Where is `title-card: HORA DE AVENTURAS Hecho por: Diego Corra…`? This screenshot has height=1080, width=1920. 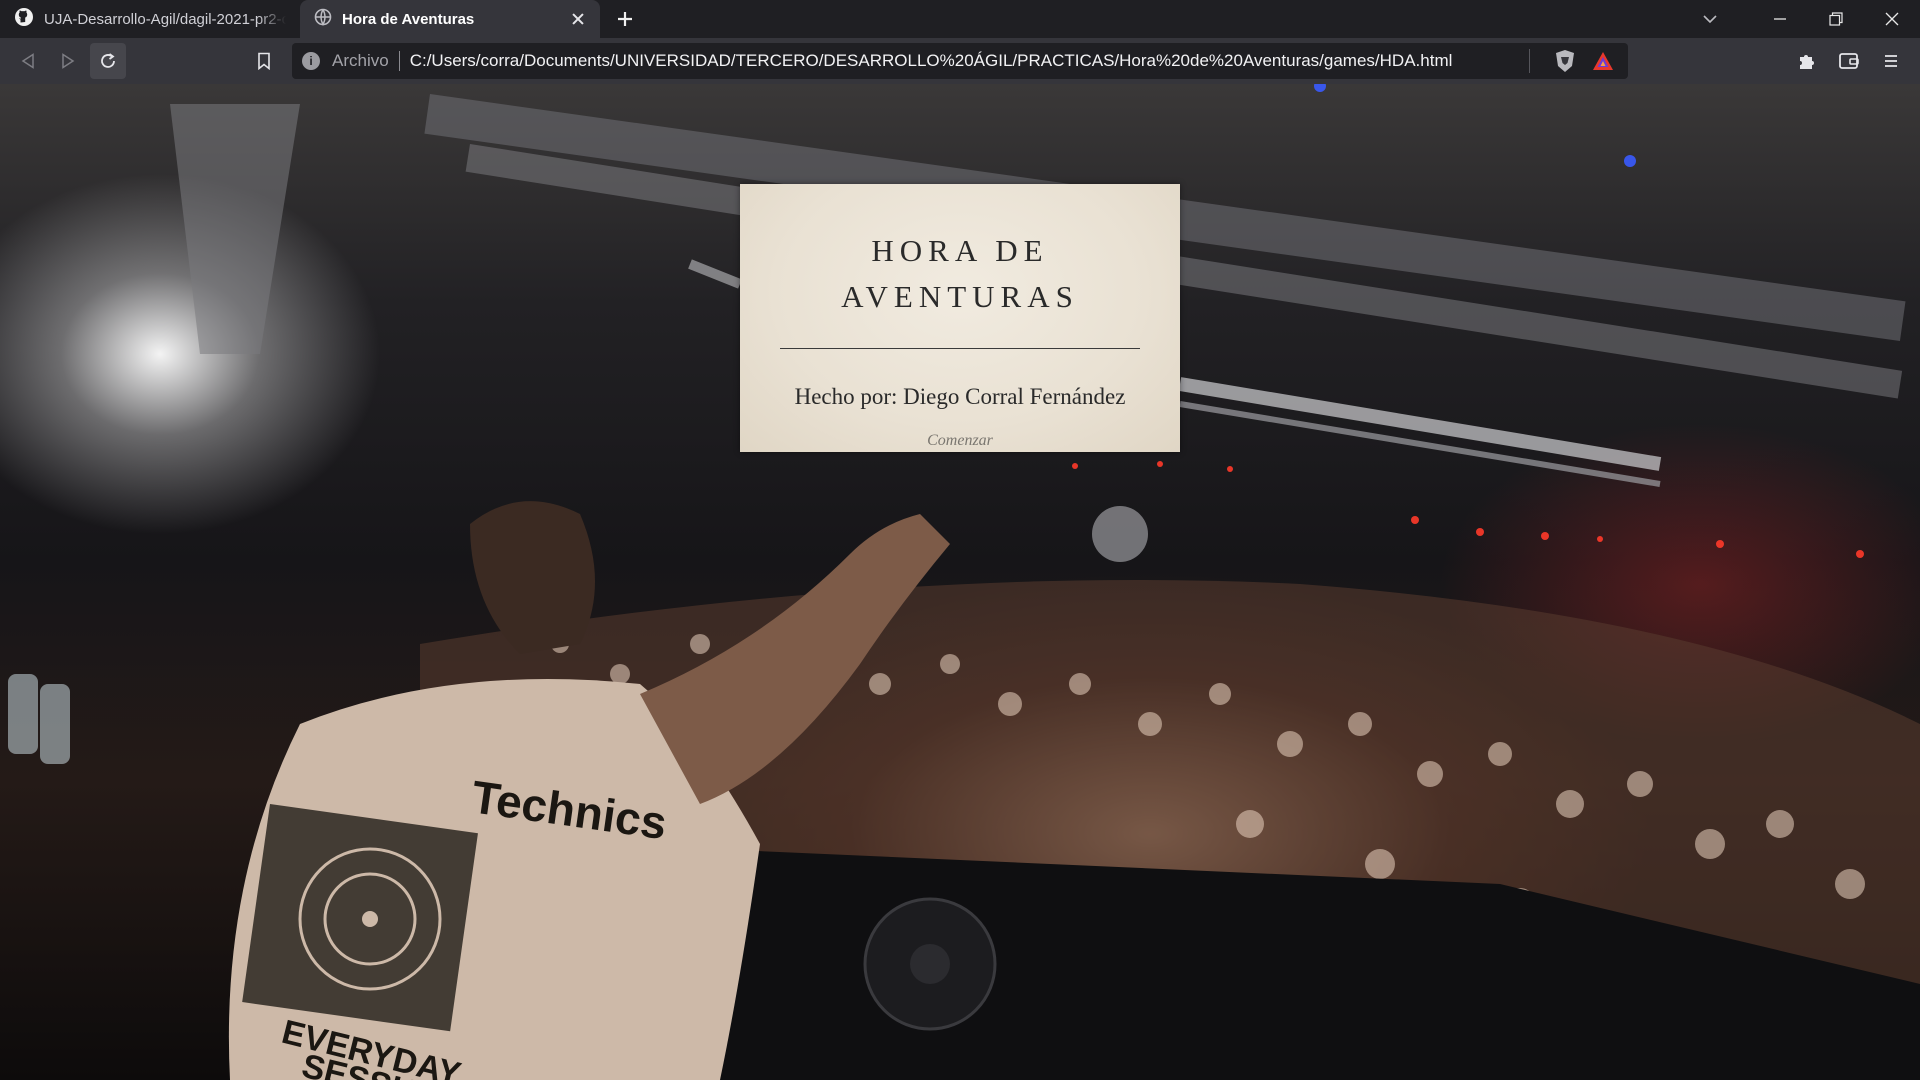
title-card: HORA DE AVENTURAS Hecho por: Diego Corra… is located at coordinates (960, 318).